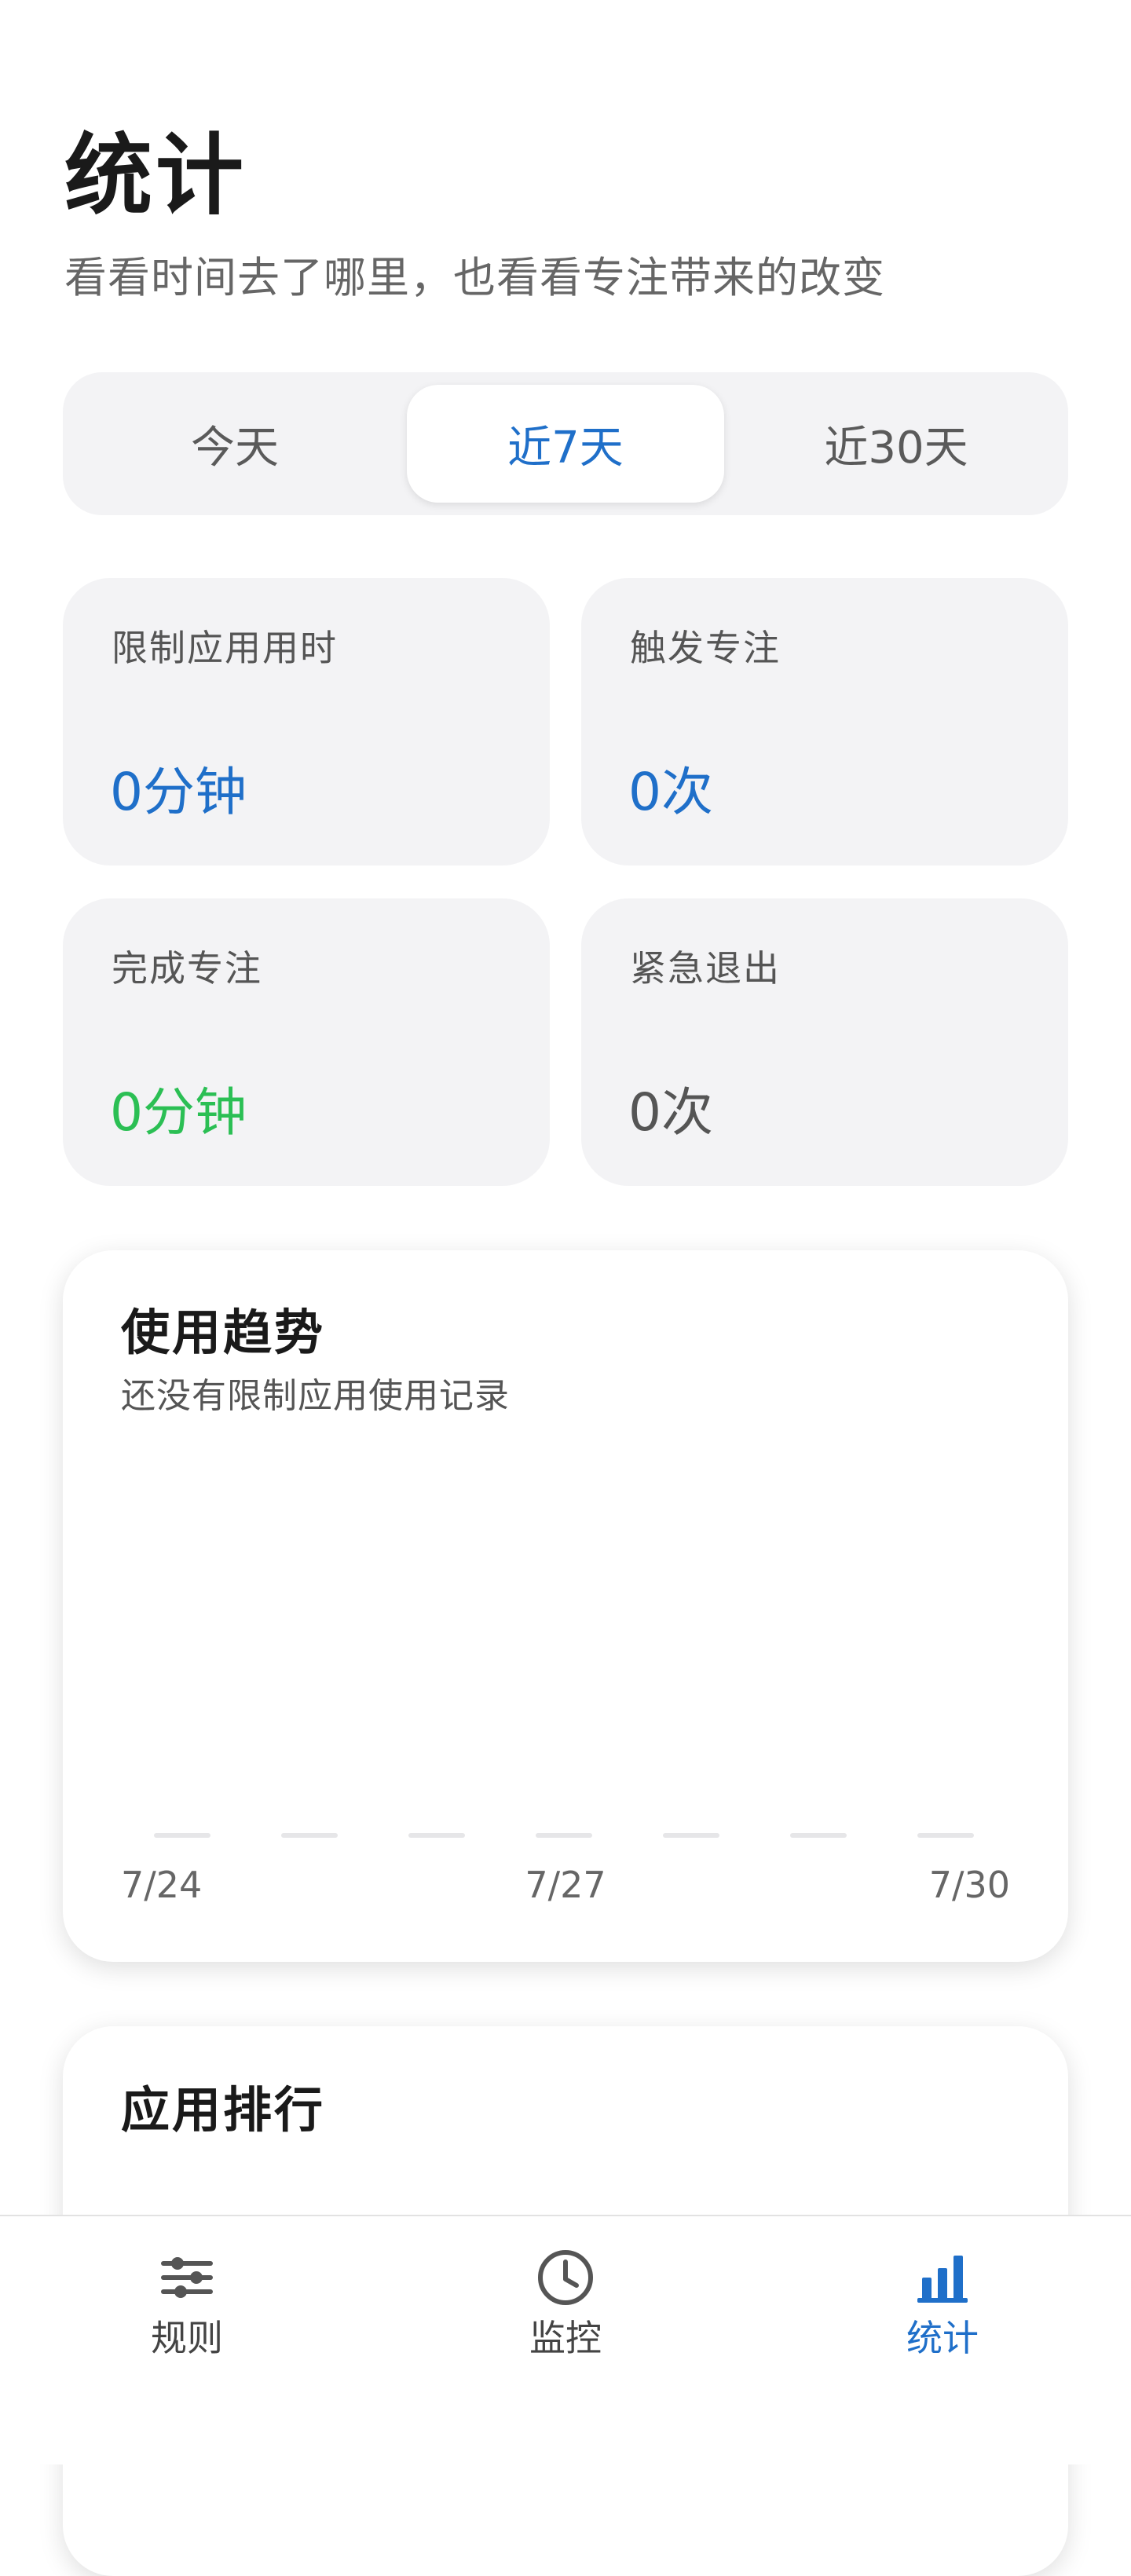 This screenshot has width=1131, height=2576. Describe the element at coordinates (565, 2277) in the screenshot. I see `clock-icon` at that location.